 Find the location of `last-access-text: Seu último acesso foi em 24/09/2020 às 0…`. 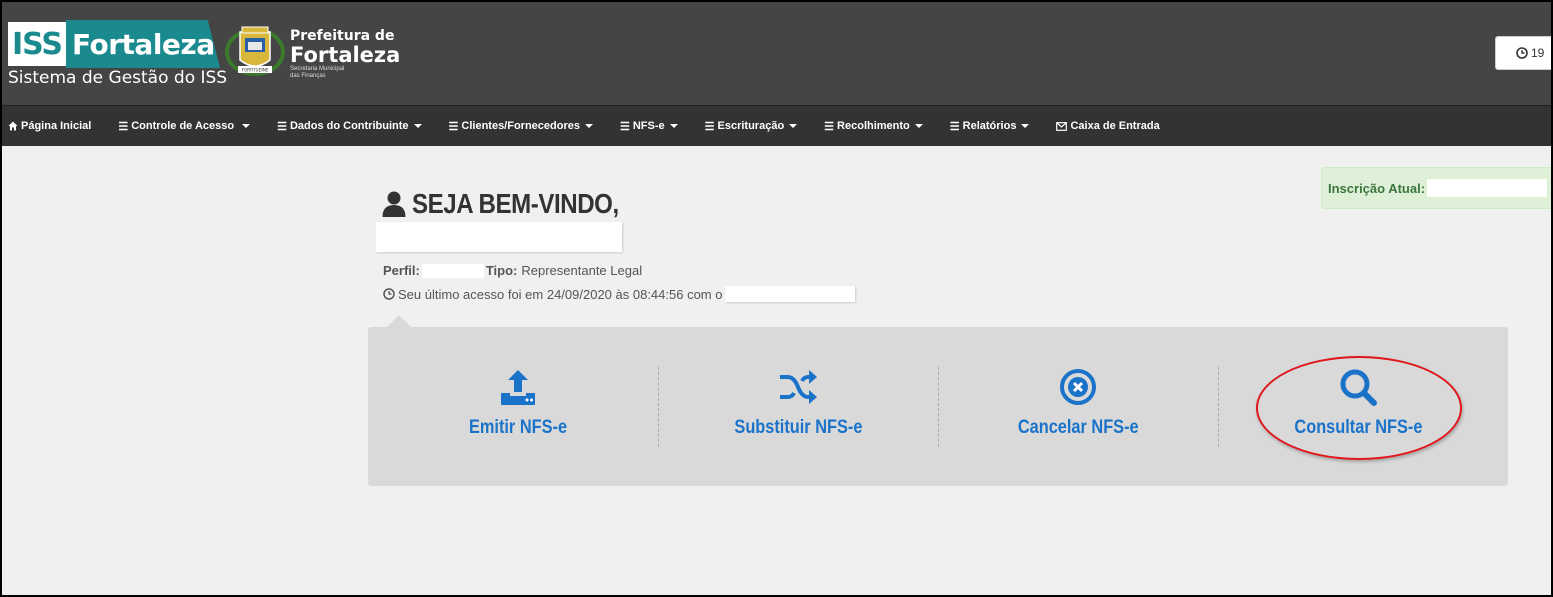

last-access-text: Seu último acesso foi em 24/09/2020 às 0… is located at coordinates (560, 294).